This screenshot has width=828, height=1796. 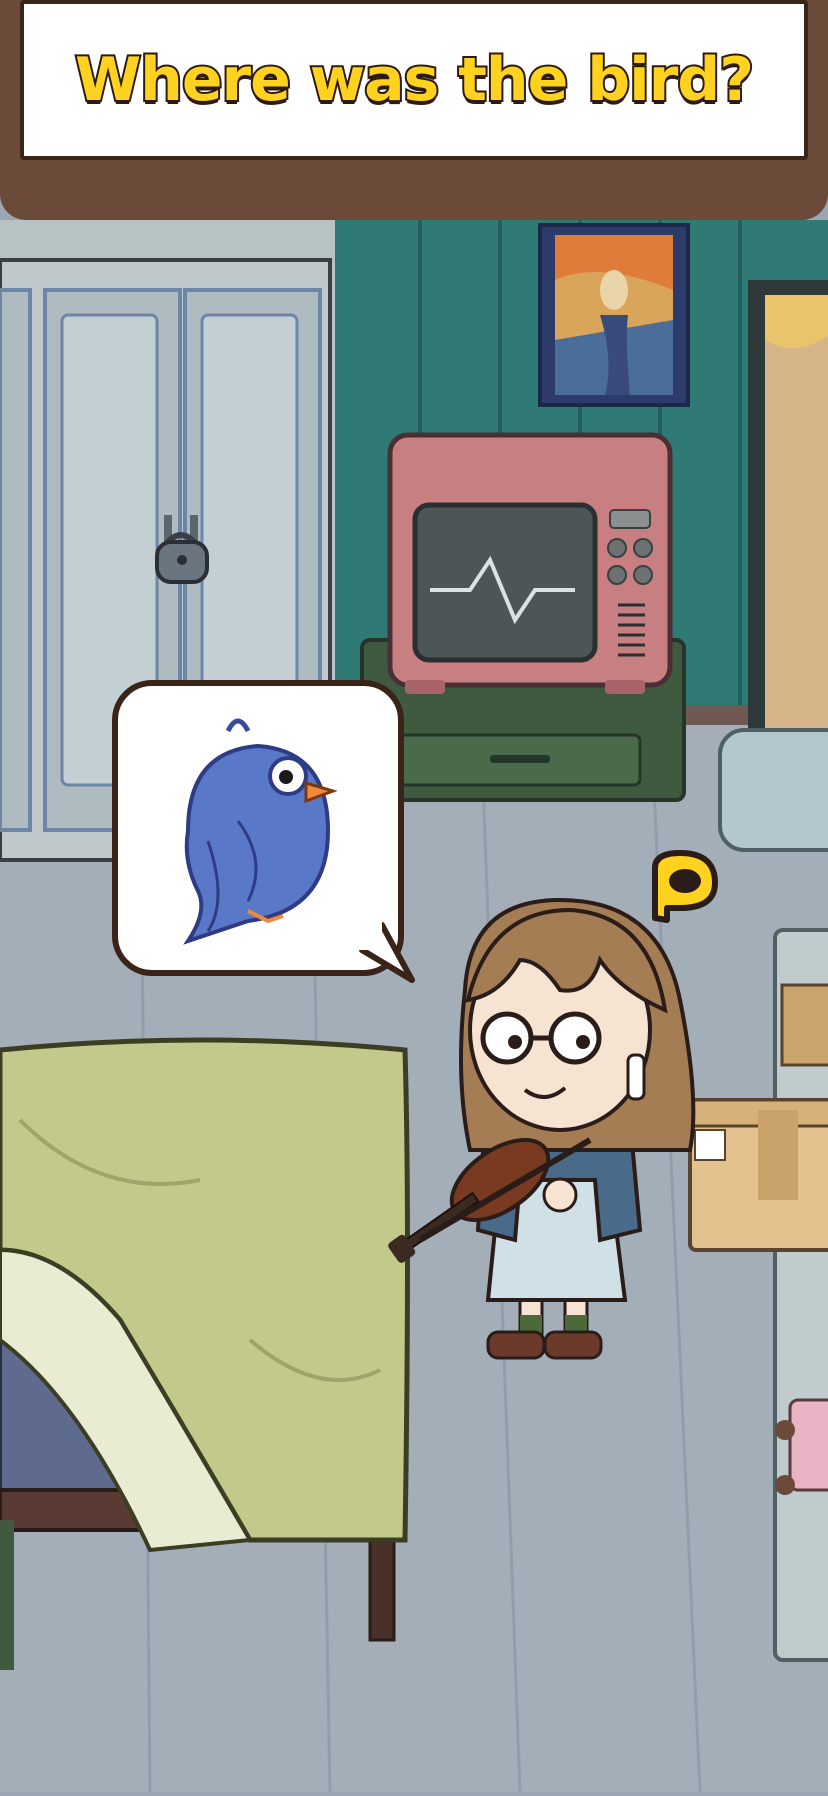 I want to click on question-text: Where was the bird?, so click(x=414, y=80).